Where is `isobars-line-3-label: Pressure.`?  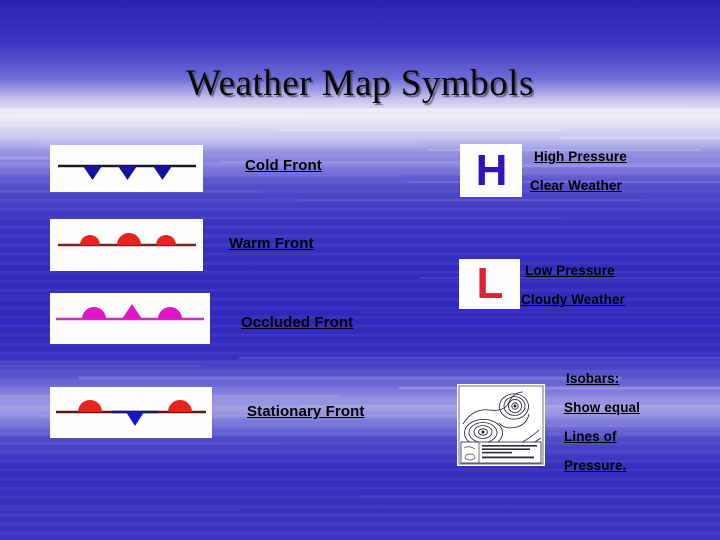 isobars-line-3-label: Pressure. is located at coordinates (595, 465).